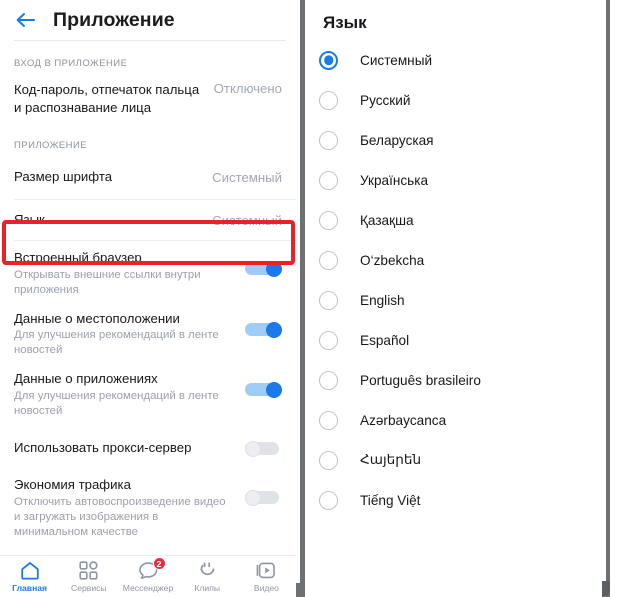 This screenshot has width=620, height=597. Describe the element at coordinates (382, 300) in the screenshot. I see `language-option-label: English` at that location.